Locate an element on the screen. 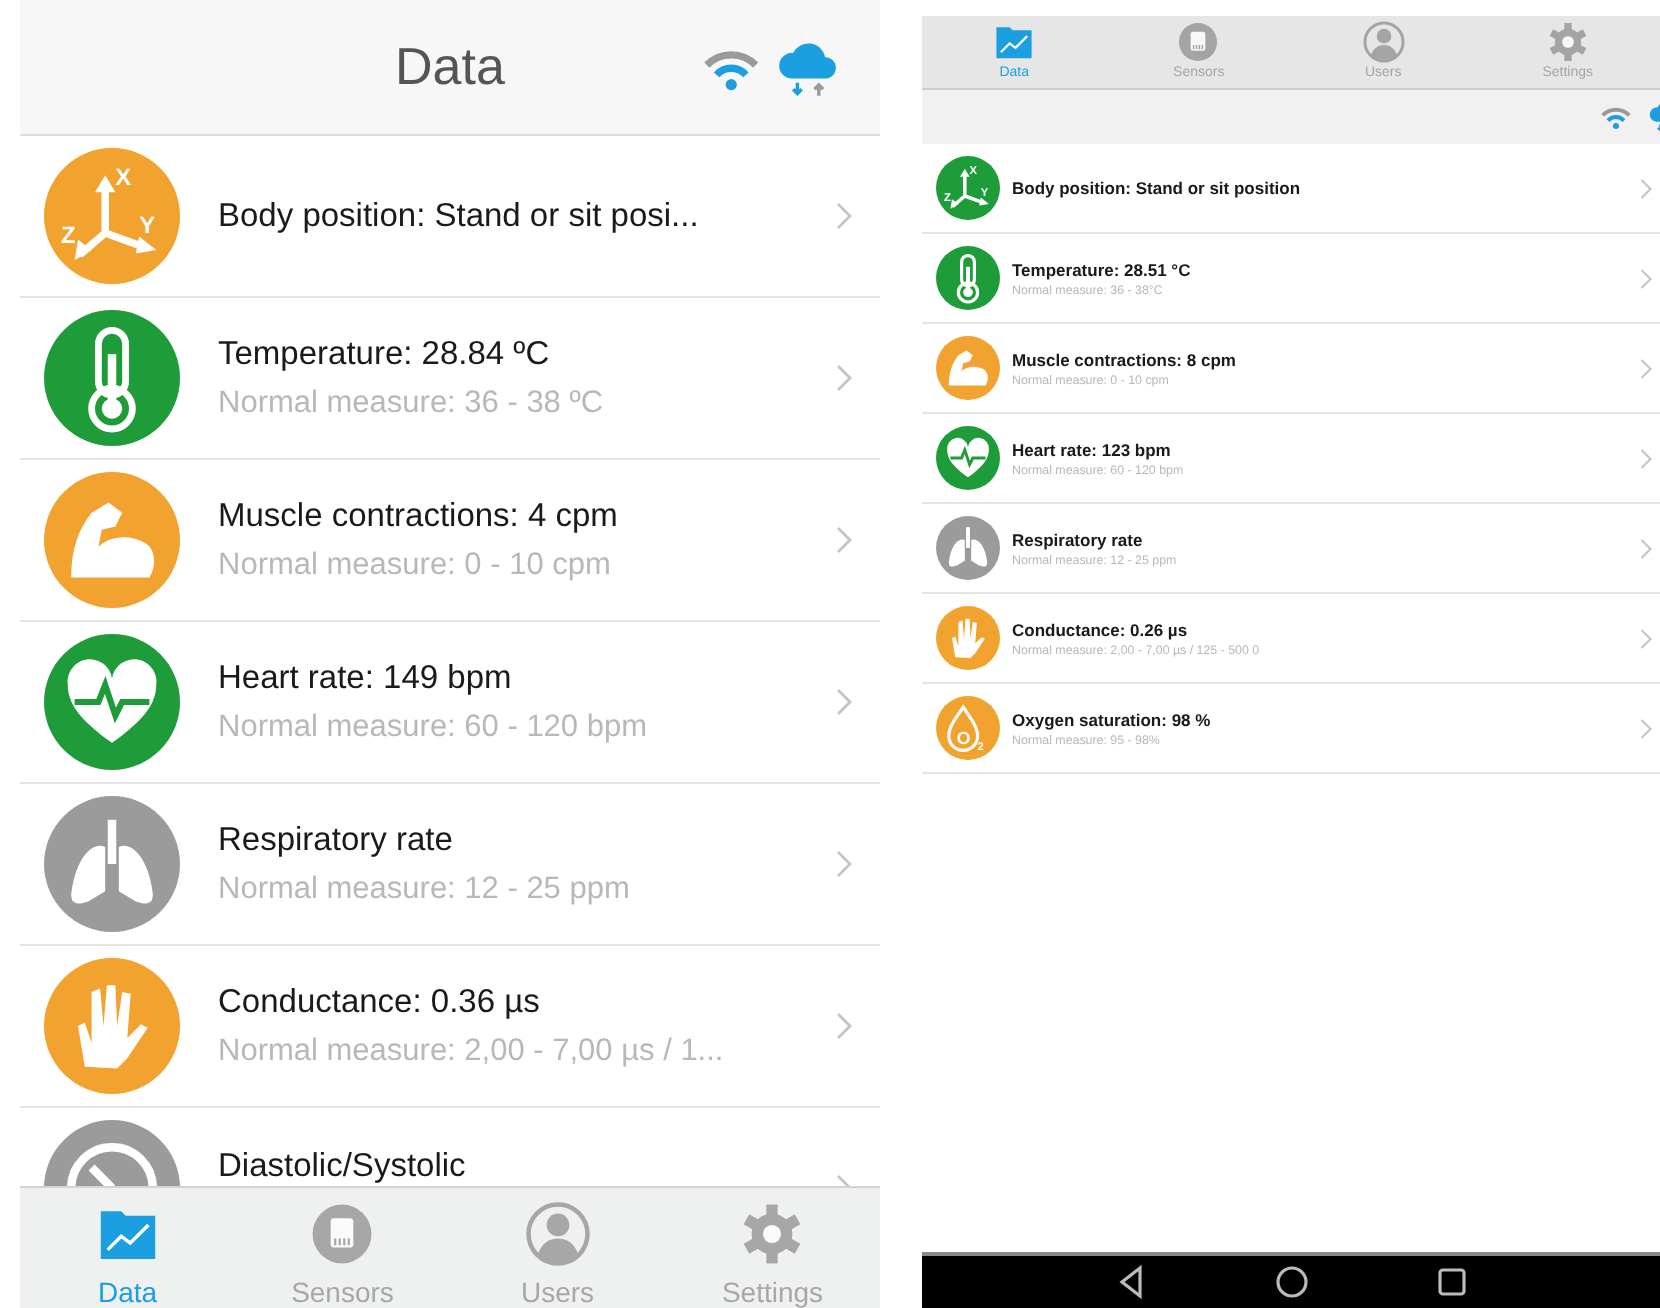 The width and height of the screenshot is (1660, 1308). axes-icon: X Z Y is located at coordinates (112, 216).